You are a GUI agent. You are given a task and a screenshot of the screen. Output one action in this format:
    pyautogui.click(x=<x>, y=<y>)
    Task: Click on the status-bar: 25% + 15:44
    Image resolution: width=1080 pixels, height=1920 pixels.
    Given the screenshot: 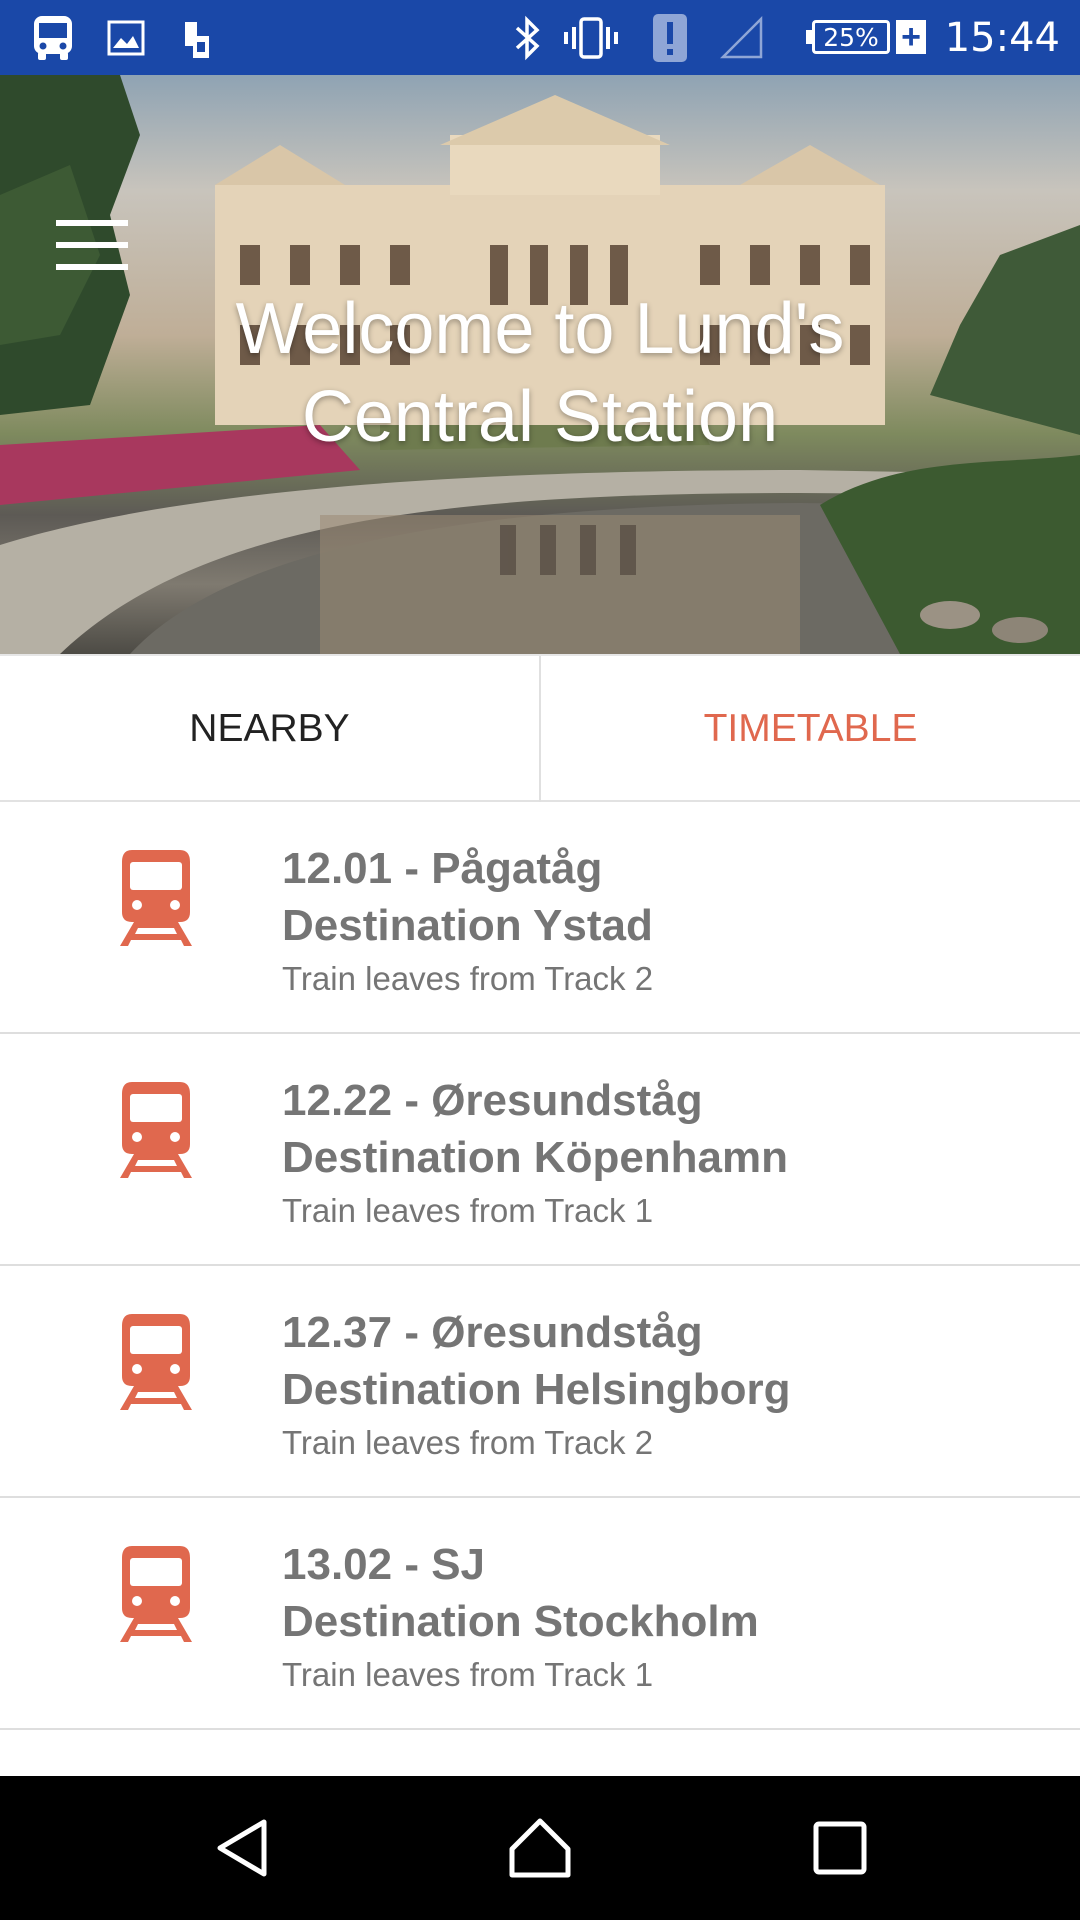 What is the action you would take?
    pyautogui.click(x=540, y=37)
    